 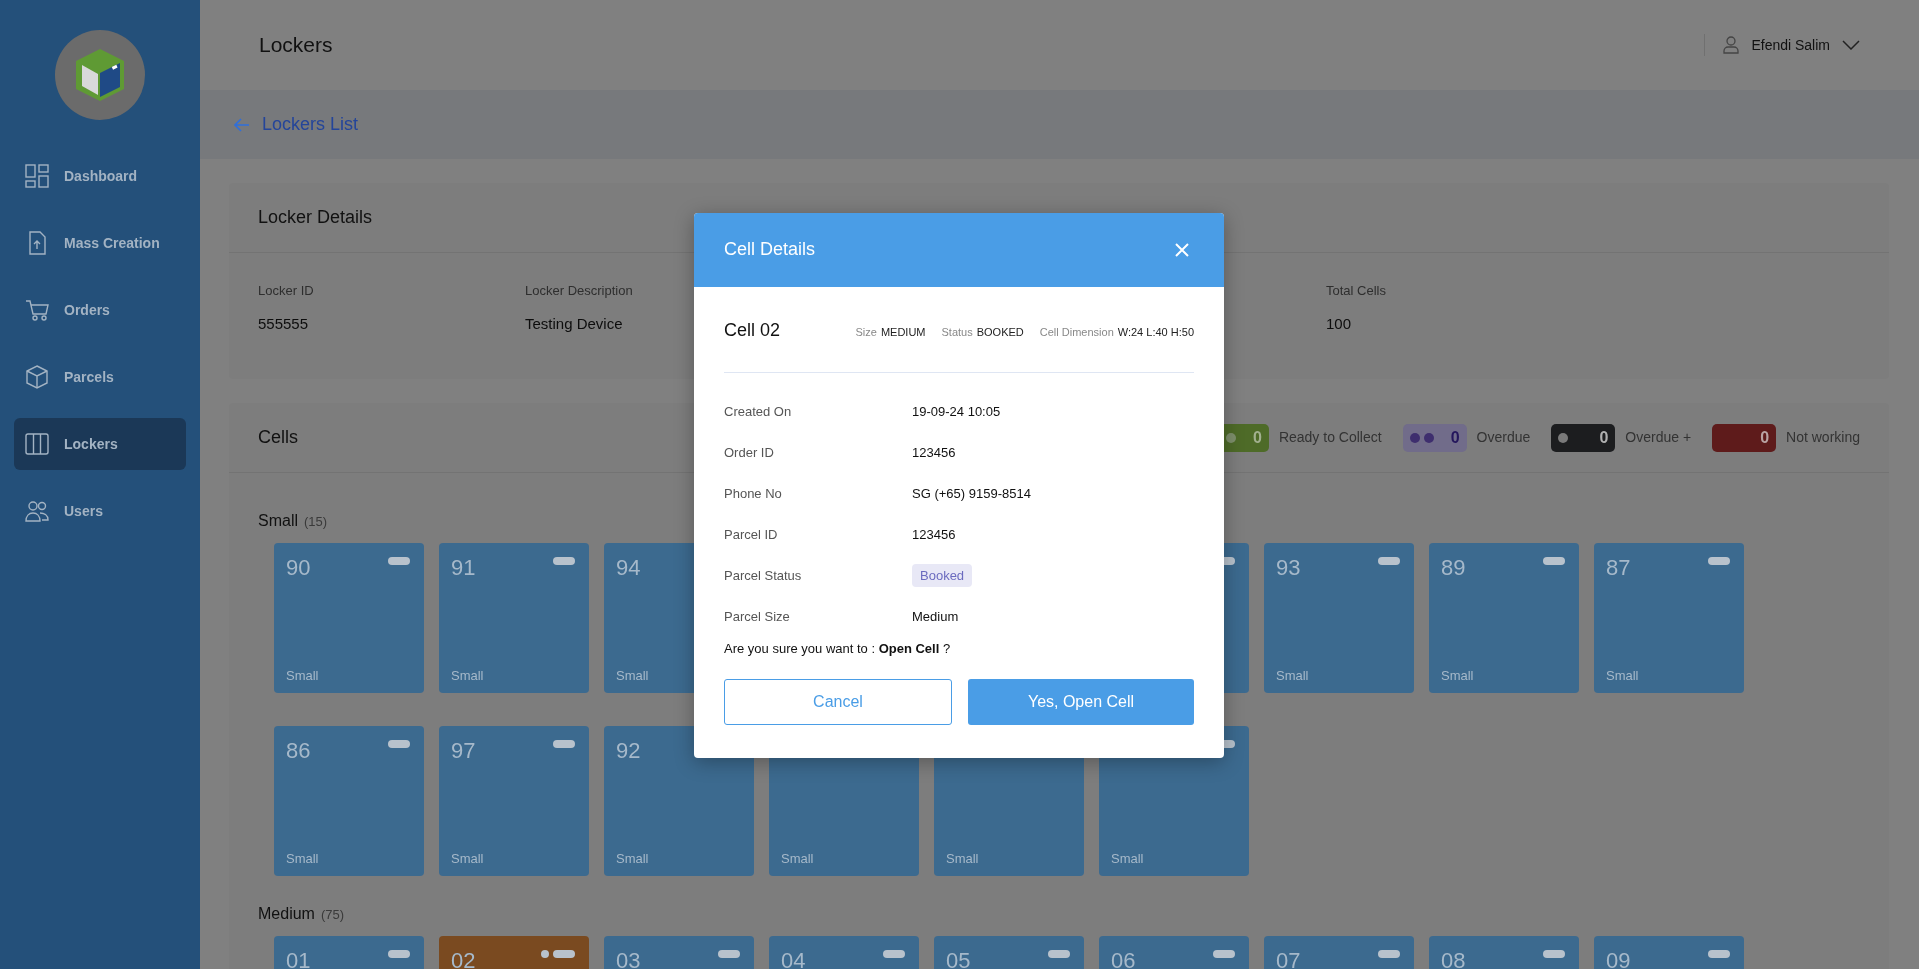 I want to click on detail-label: Phone No, so click(x=753, y=493).